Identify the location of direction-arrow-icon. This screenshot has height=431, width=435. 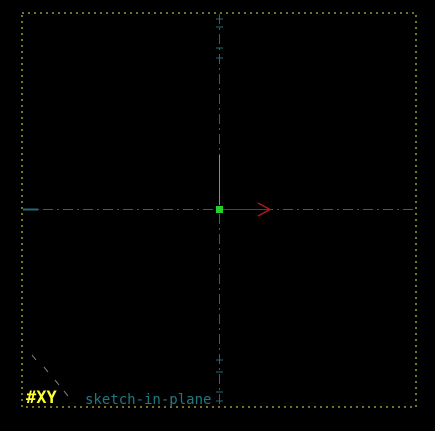
(248, 209).